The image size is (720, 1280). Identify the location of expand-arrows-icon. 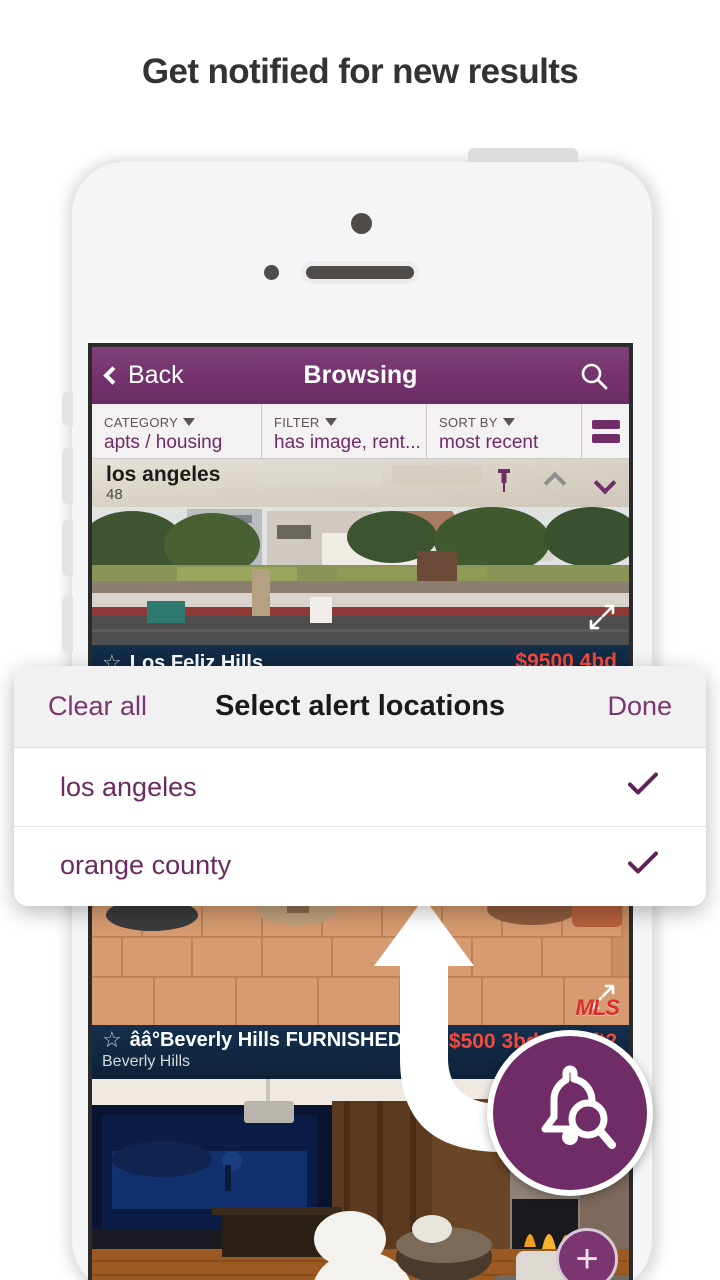
(602, 619).